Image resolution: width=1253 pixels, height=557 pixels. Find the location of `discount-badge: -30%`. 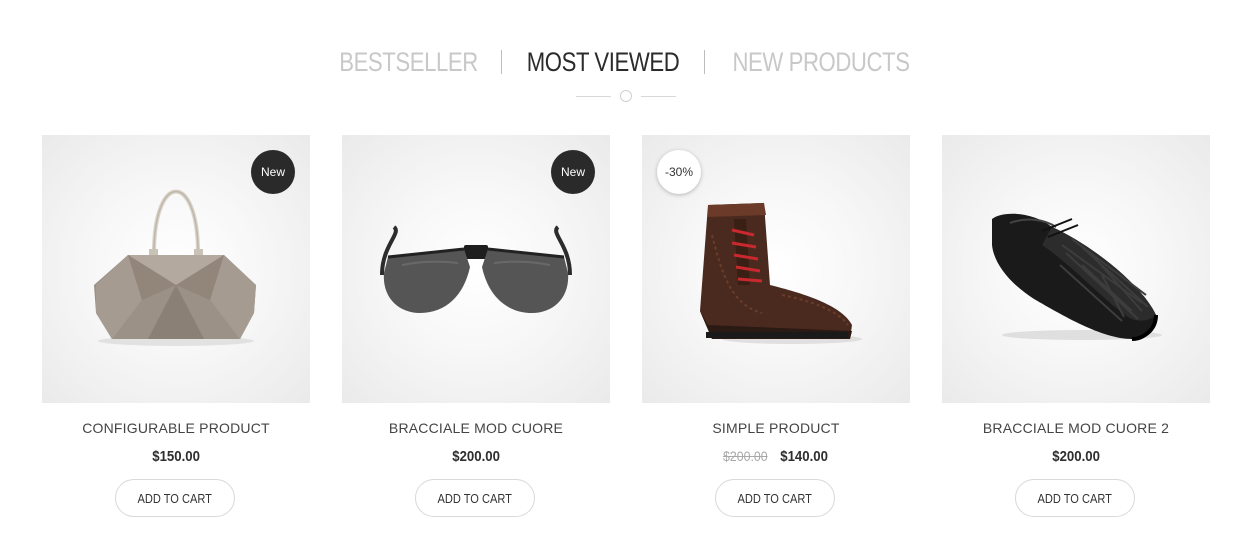

discount-badge: -30% is located at coordinates (679, 172).